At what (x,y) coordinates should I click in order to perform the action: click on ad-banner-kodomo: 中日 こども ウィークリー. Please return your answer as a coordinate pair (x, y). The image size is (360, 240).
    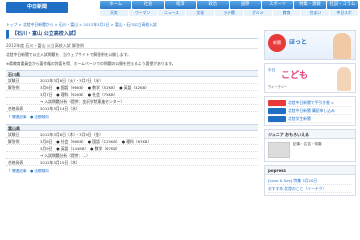
    Looking at the image, I should click on (310, 78).